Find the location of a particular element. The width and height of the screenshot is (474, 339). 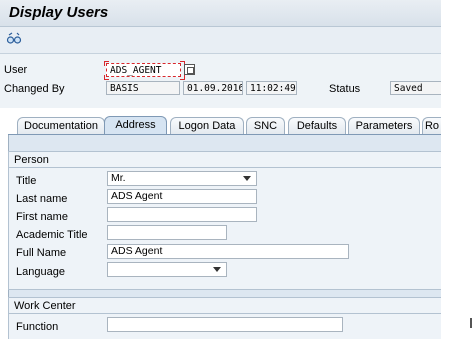

tab-parameters: Parameters is located at coordinates (384, 125).